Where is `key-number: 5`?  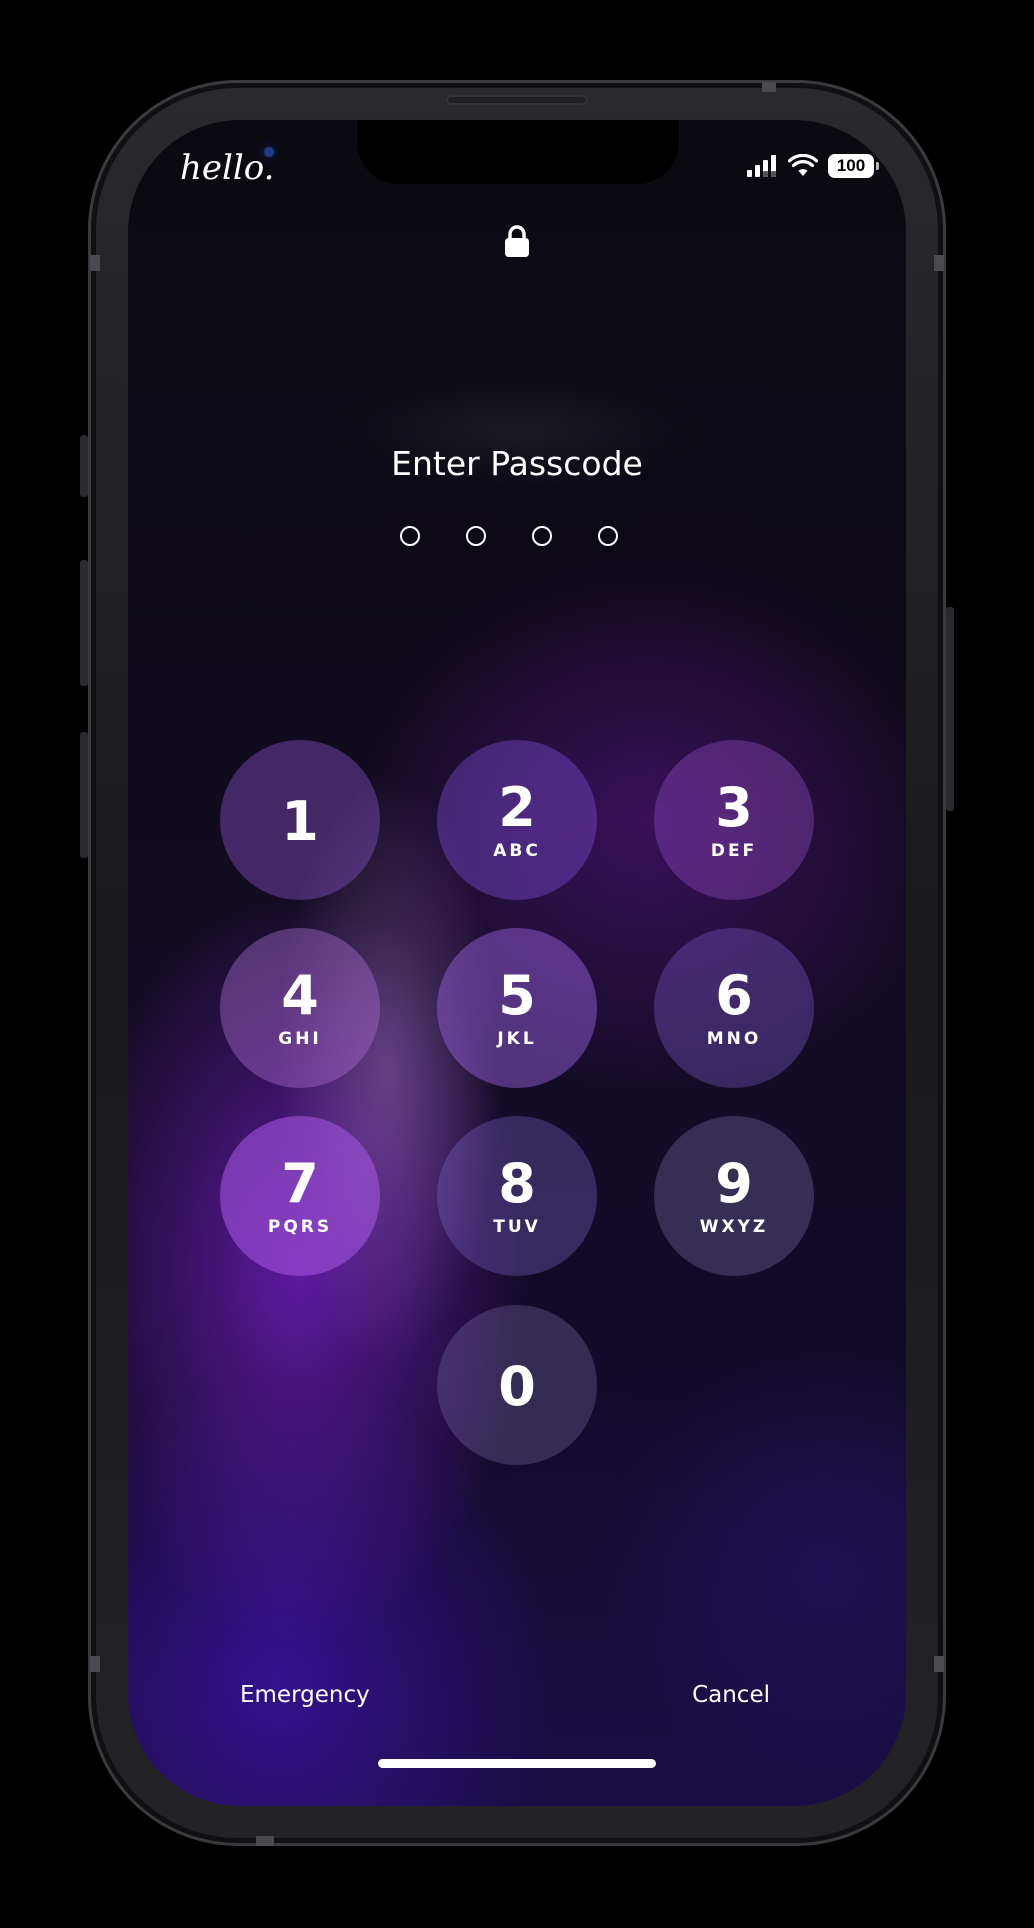 key-number: 5 is located at coordinates (517, 995).